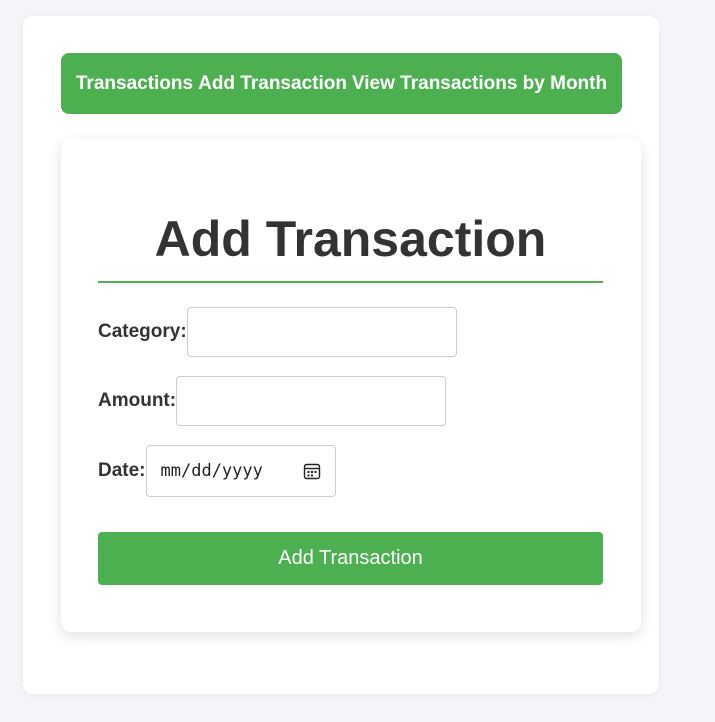 This screenshot has height=722, width=715. I want to click on category-label: Category:, so click(142, 331).